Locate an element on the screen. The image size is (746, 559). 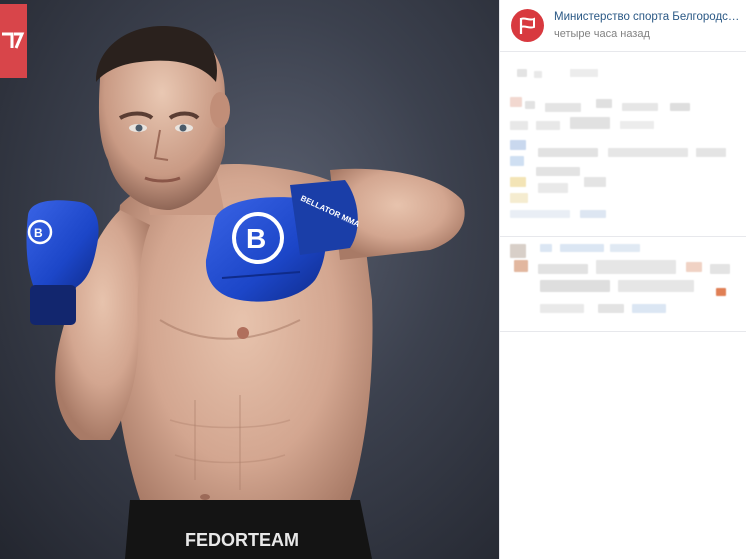
avatar is located at coordinates (527, 25).